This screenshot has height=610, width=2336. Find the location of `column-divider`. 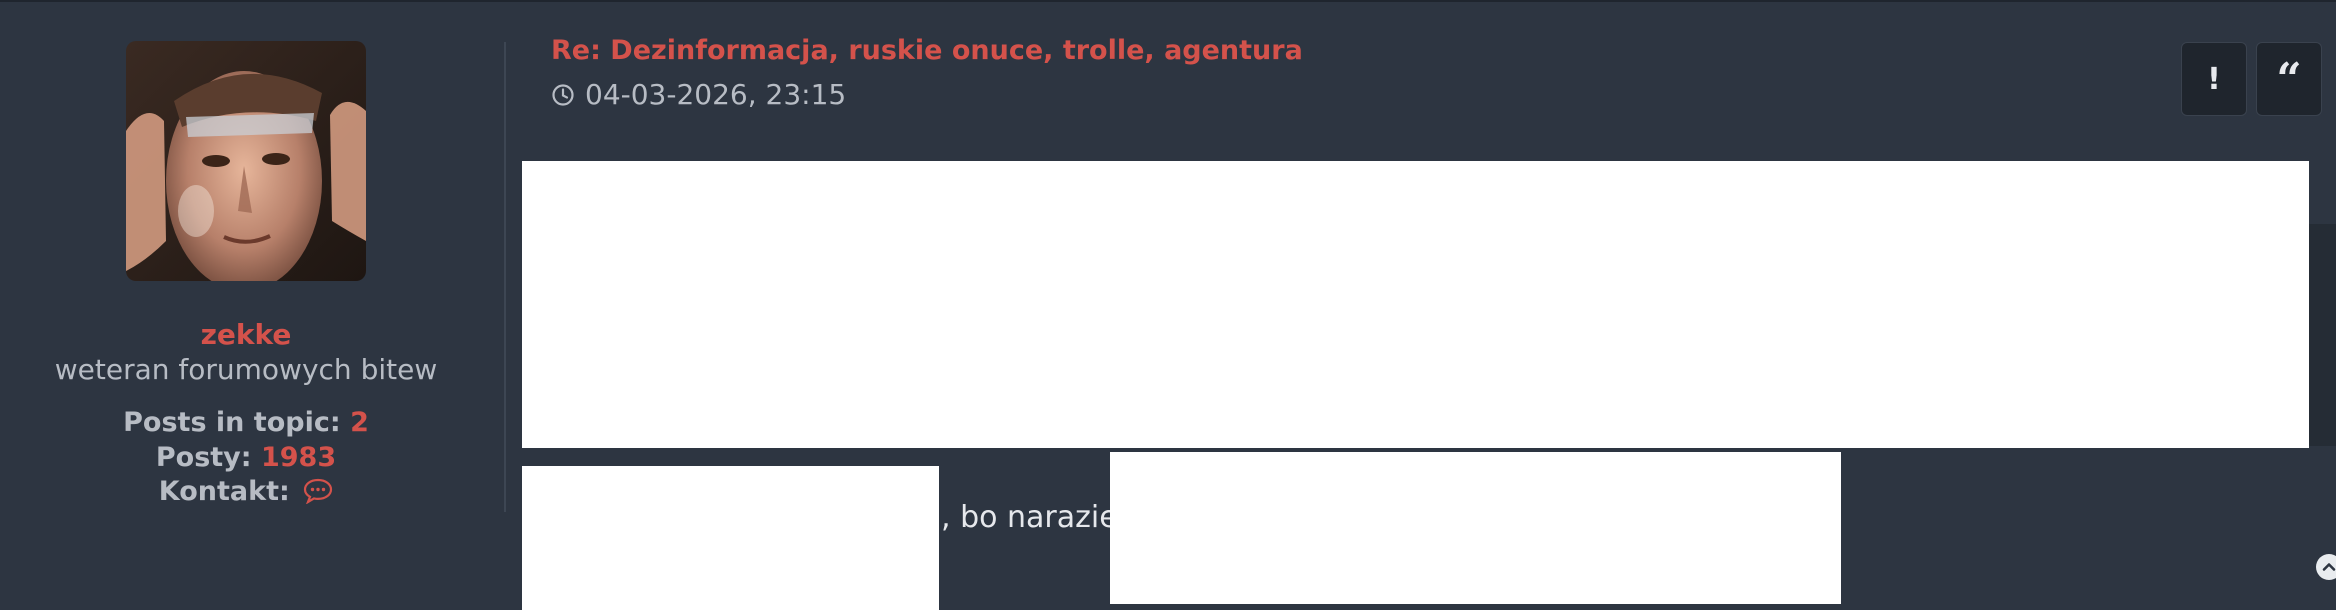

column-divider is located at coordinates (505, 277).